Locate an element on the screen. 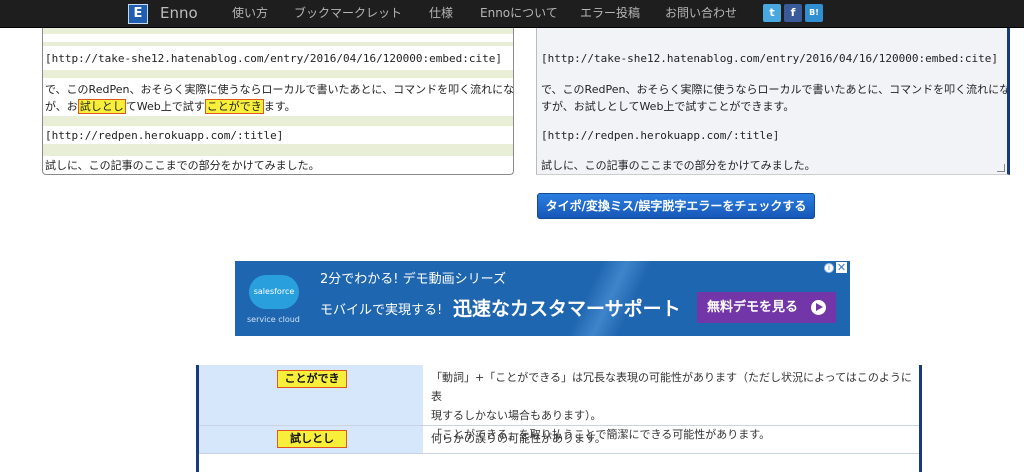 This screenshot has width=1024, height=472. table-row: 試しとし 何らかの誤りの可能性があります。 is located at coordinates (559, 440).